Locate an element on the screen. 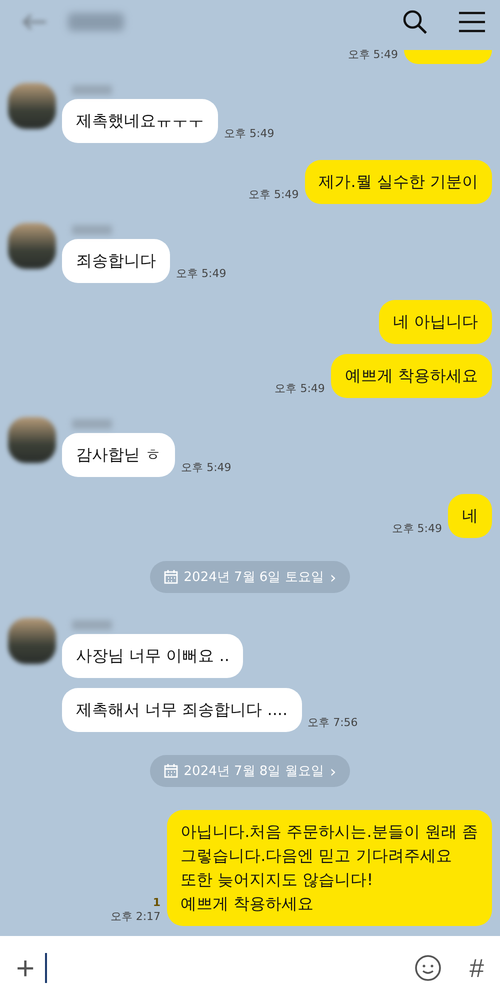  sent-message-bubble: 네 아닙니다 is located at coordinates (435, 322).